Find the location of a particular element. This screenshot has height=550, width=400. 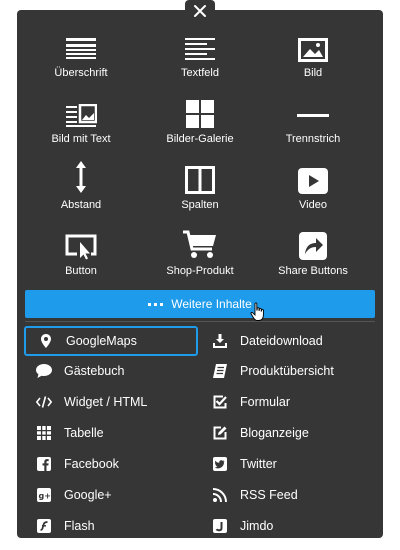

tile-label: Bild mit Text is located at coordinates (81, 139).